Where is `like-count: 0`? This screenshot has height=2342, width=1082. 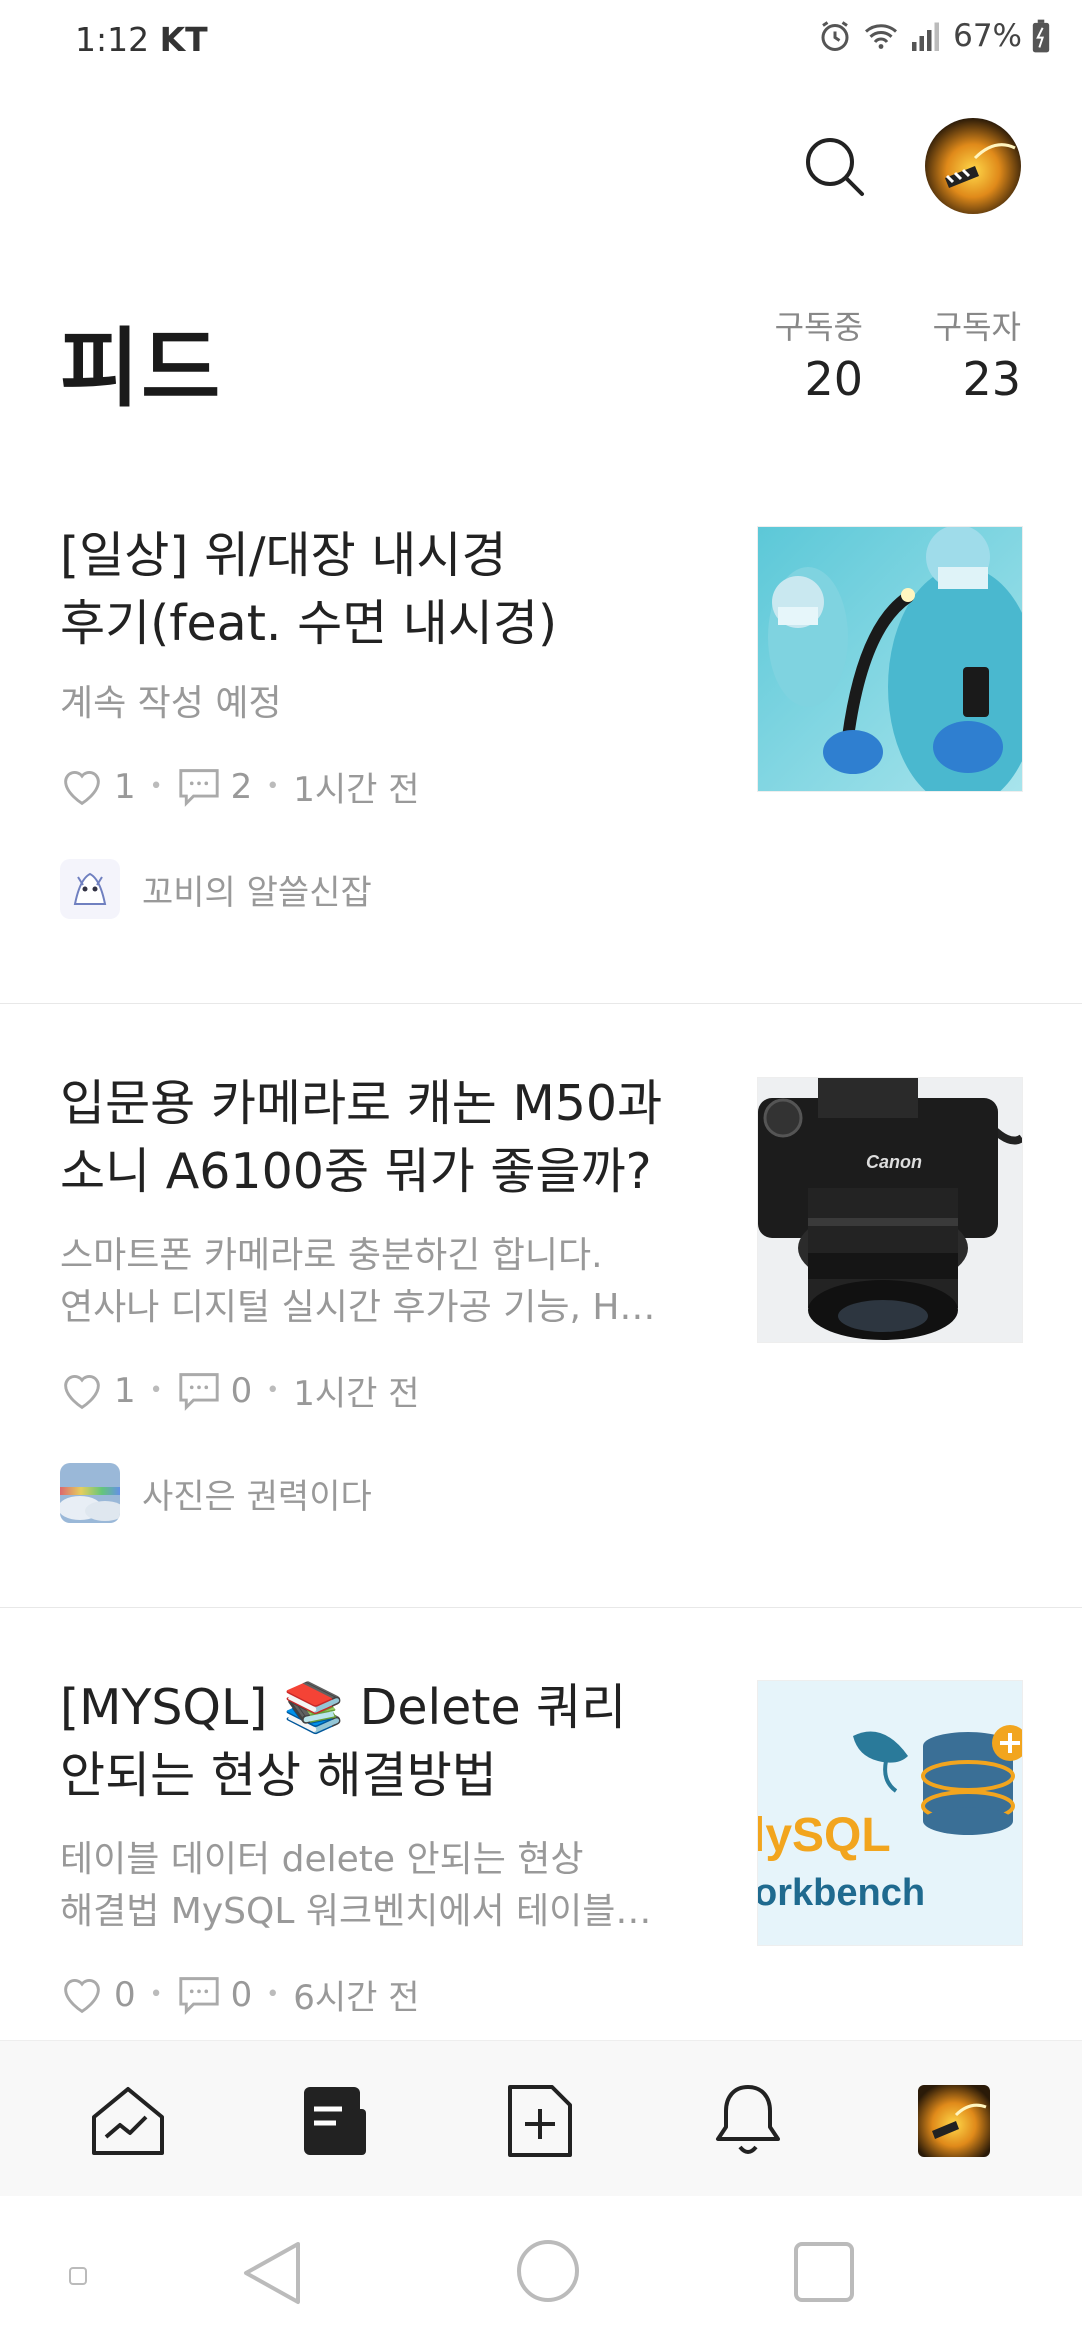
like-count: 0 is located at coordinates (125, 1994).